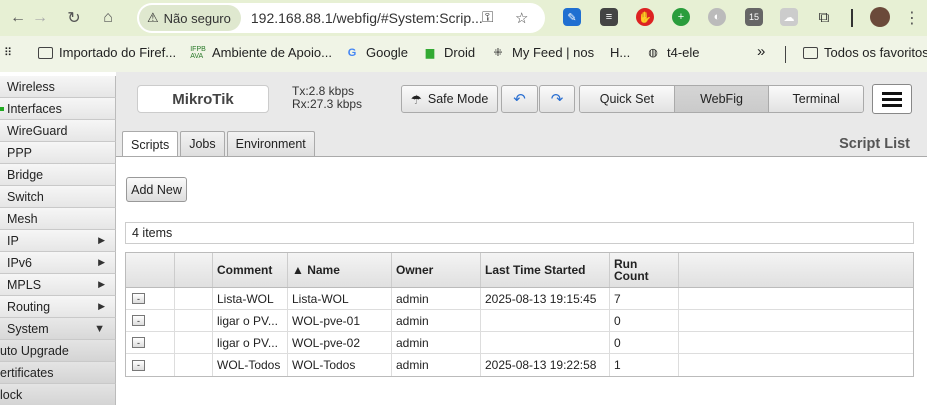  I want to click on sidebar-item-system: System ▼, so click(58, 329).